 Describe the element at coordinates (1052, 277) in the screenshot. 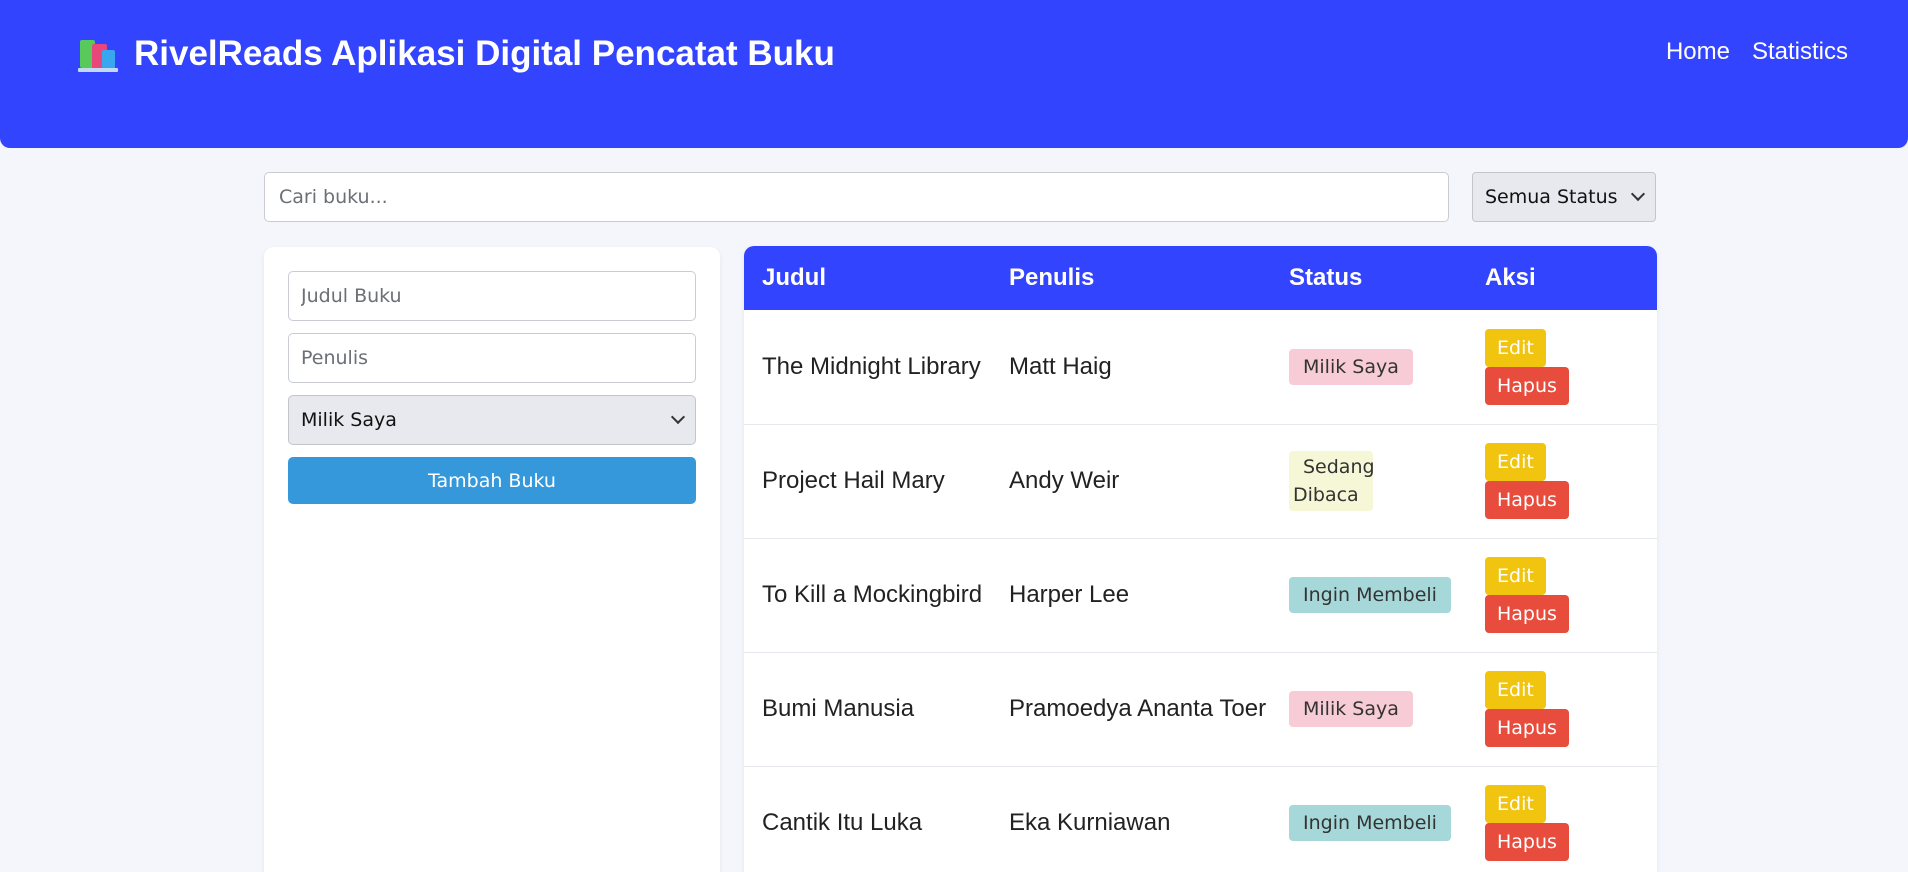

I see `column-header-author: Penulis` at that location.